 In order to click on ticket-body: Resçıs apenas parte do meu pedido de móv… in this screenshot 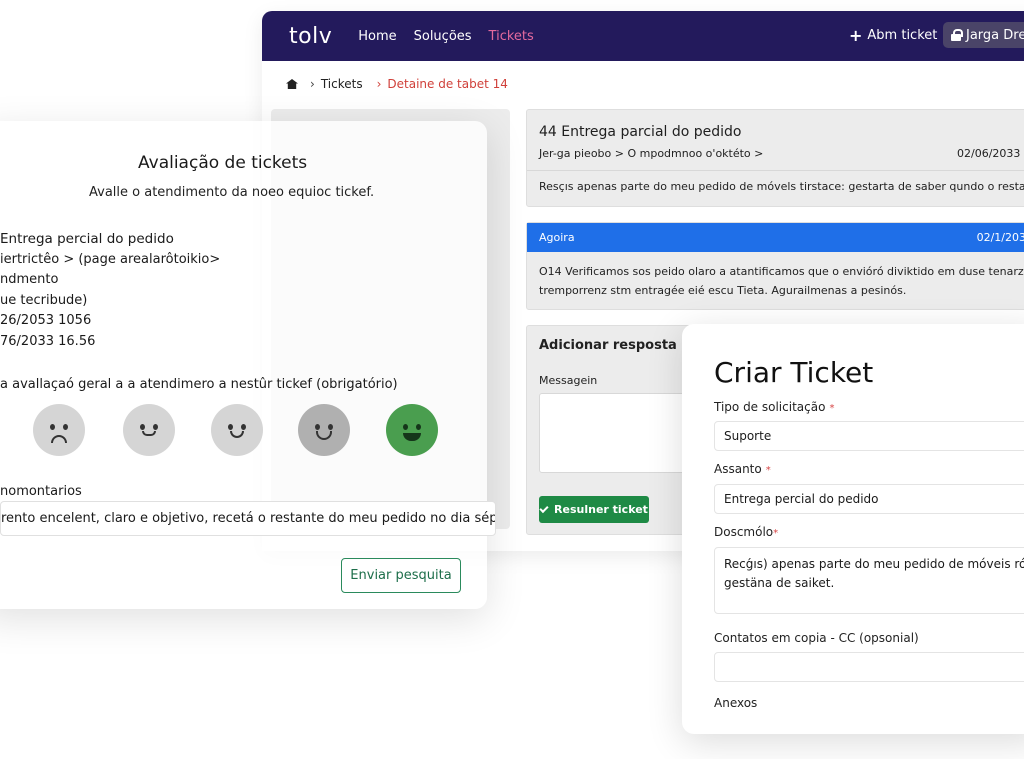, I will do `click(781, 186)`.